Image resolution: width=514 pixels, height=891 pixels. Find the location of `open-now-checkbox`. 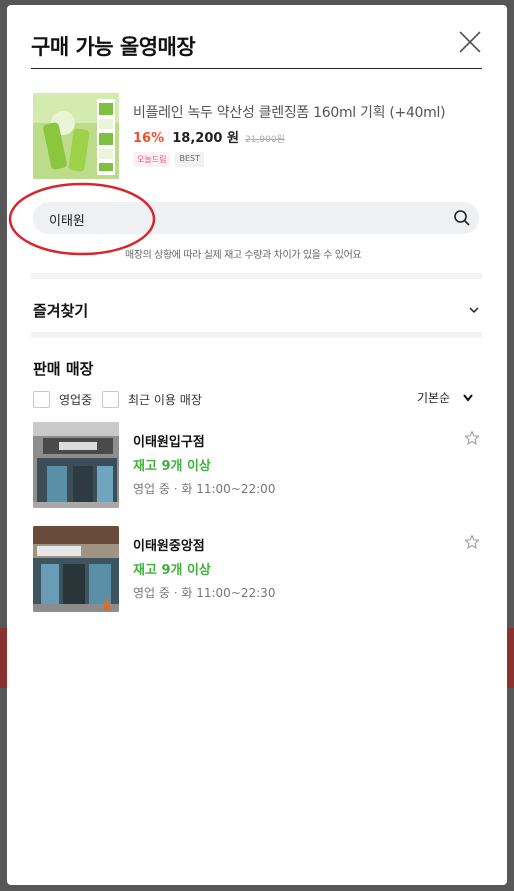

open-now-checkbox is located at coordinates (41, 399).